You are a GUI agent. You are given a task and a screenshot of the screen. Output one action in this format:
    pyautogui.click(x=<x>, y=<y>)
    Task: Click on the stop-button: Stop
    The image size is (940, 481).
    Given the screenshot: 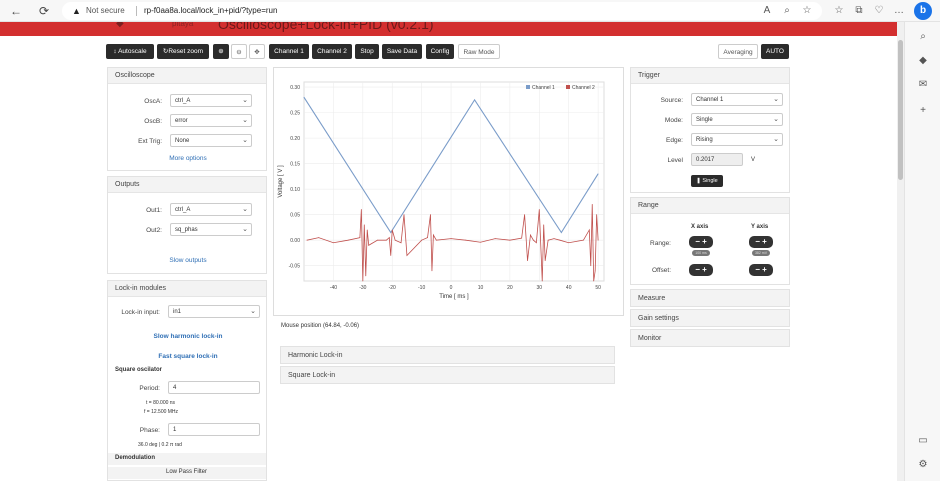 What is the action you would take?
    pyautogui.click(x=367, y=51)
    